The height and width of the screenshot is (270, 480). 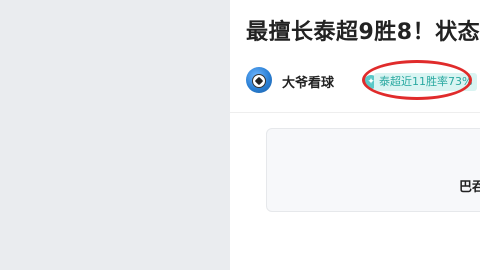 I want to click on soccer-ball-icon, so click(x=259, y=81).